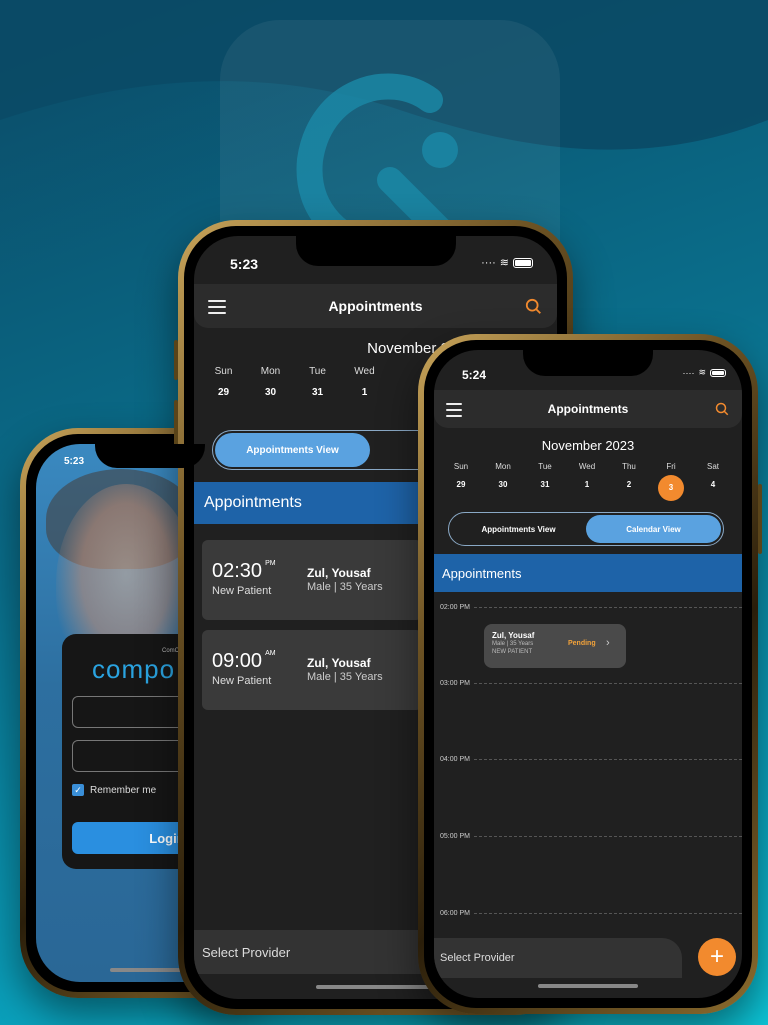  Describe the element at coordinates (455, 836) in the screenshot. I see `time-slot-label: 05:00 PM` at that location.